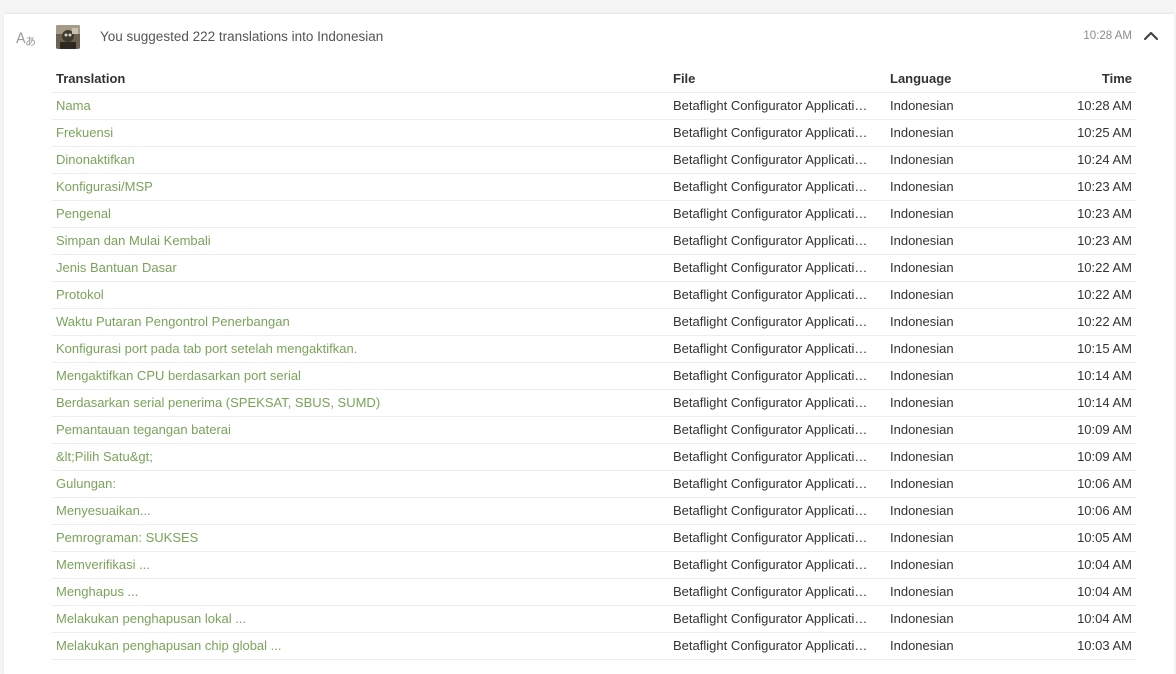 The image size is (1176, 674). I want to click on column-header-translation: Translation, so click(91, 78).